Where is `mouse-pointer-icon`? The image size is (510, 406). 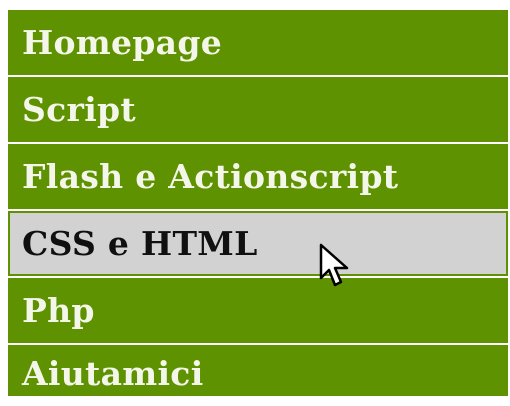
mouse-pointer-icon is located at coordinates (334, 265).